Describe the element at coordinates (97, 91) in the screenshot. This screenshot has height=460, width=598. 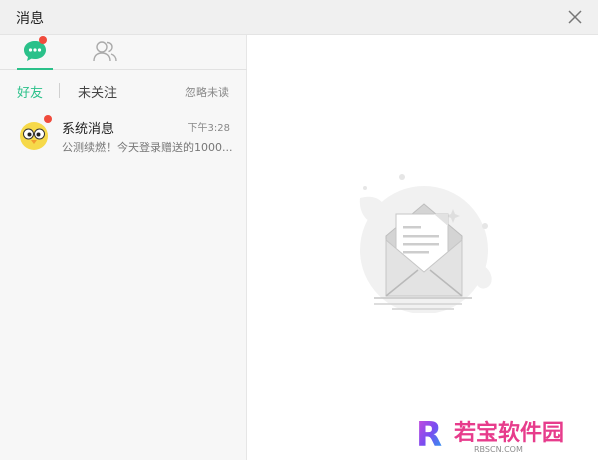
I see `tab-not-followed: 未关注` at that location.